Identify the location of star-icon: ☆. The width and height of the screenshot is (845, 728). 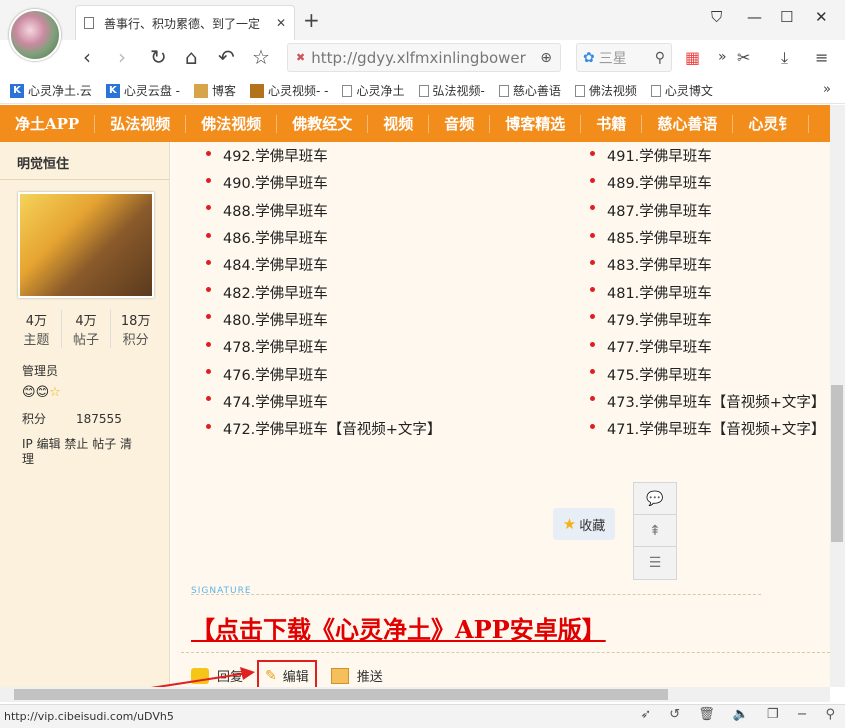
(261, 57).